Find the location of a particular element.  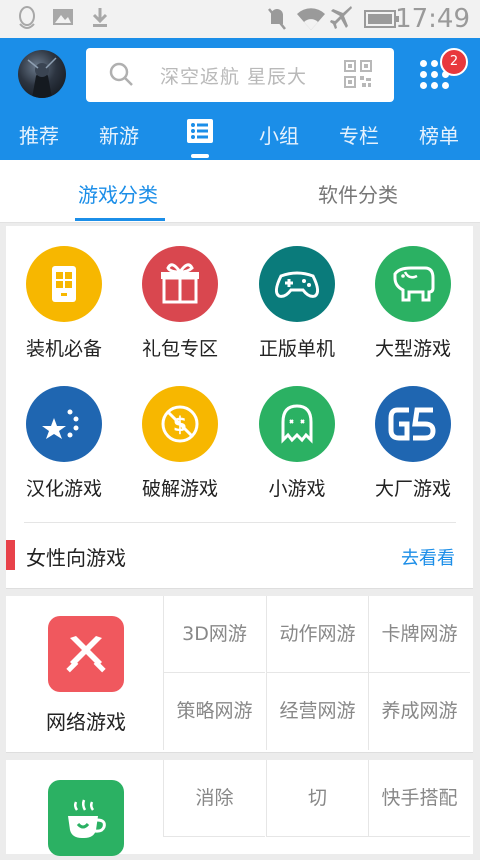

wifi-icon is located at coordinates (311, 21).